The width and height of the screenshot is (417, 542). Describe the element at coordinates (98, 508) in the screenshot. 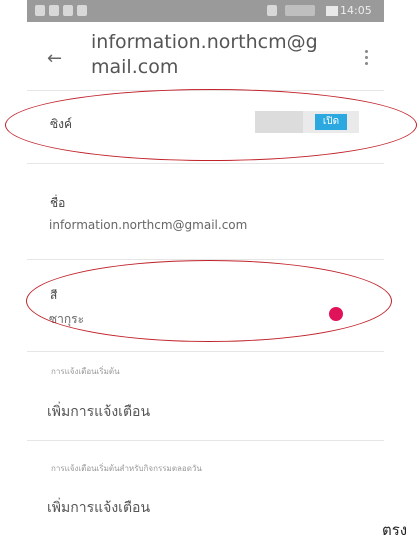

I see `add-allday-notification-button: เพิ่มการแจ้งเตือน` at that location.